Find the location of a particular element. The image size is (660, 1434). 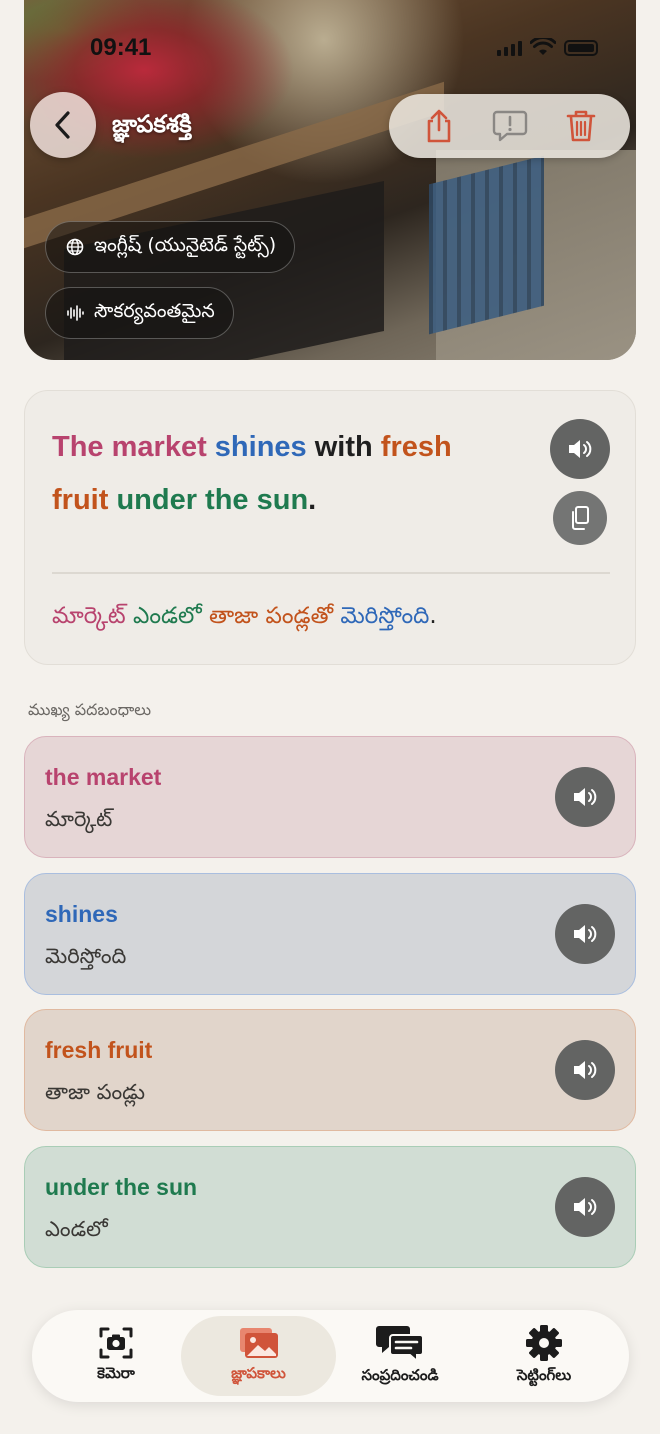

sentence-te-segment: . is located at coordinates (433, 616).